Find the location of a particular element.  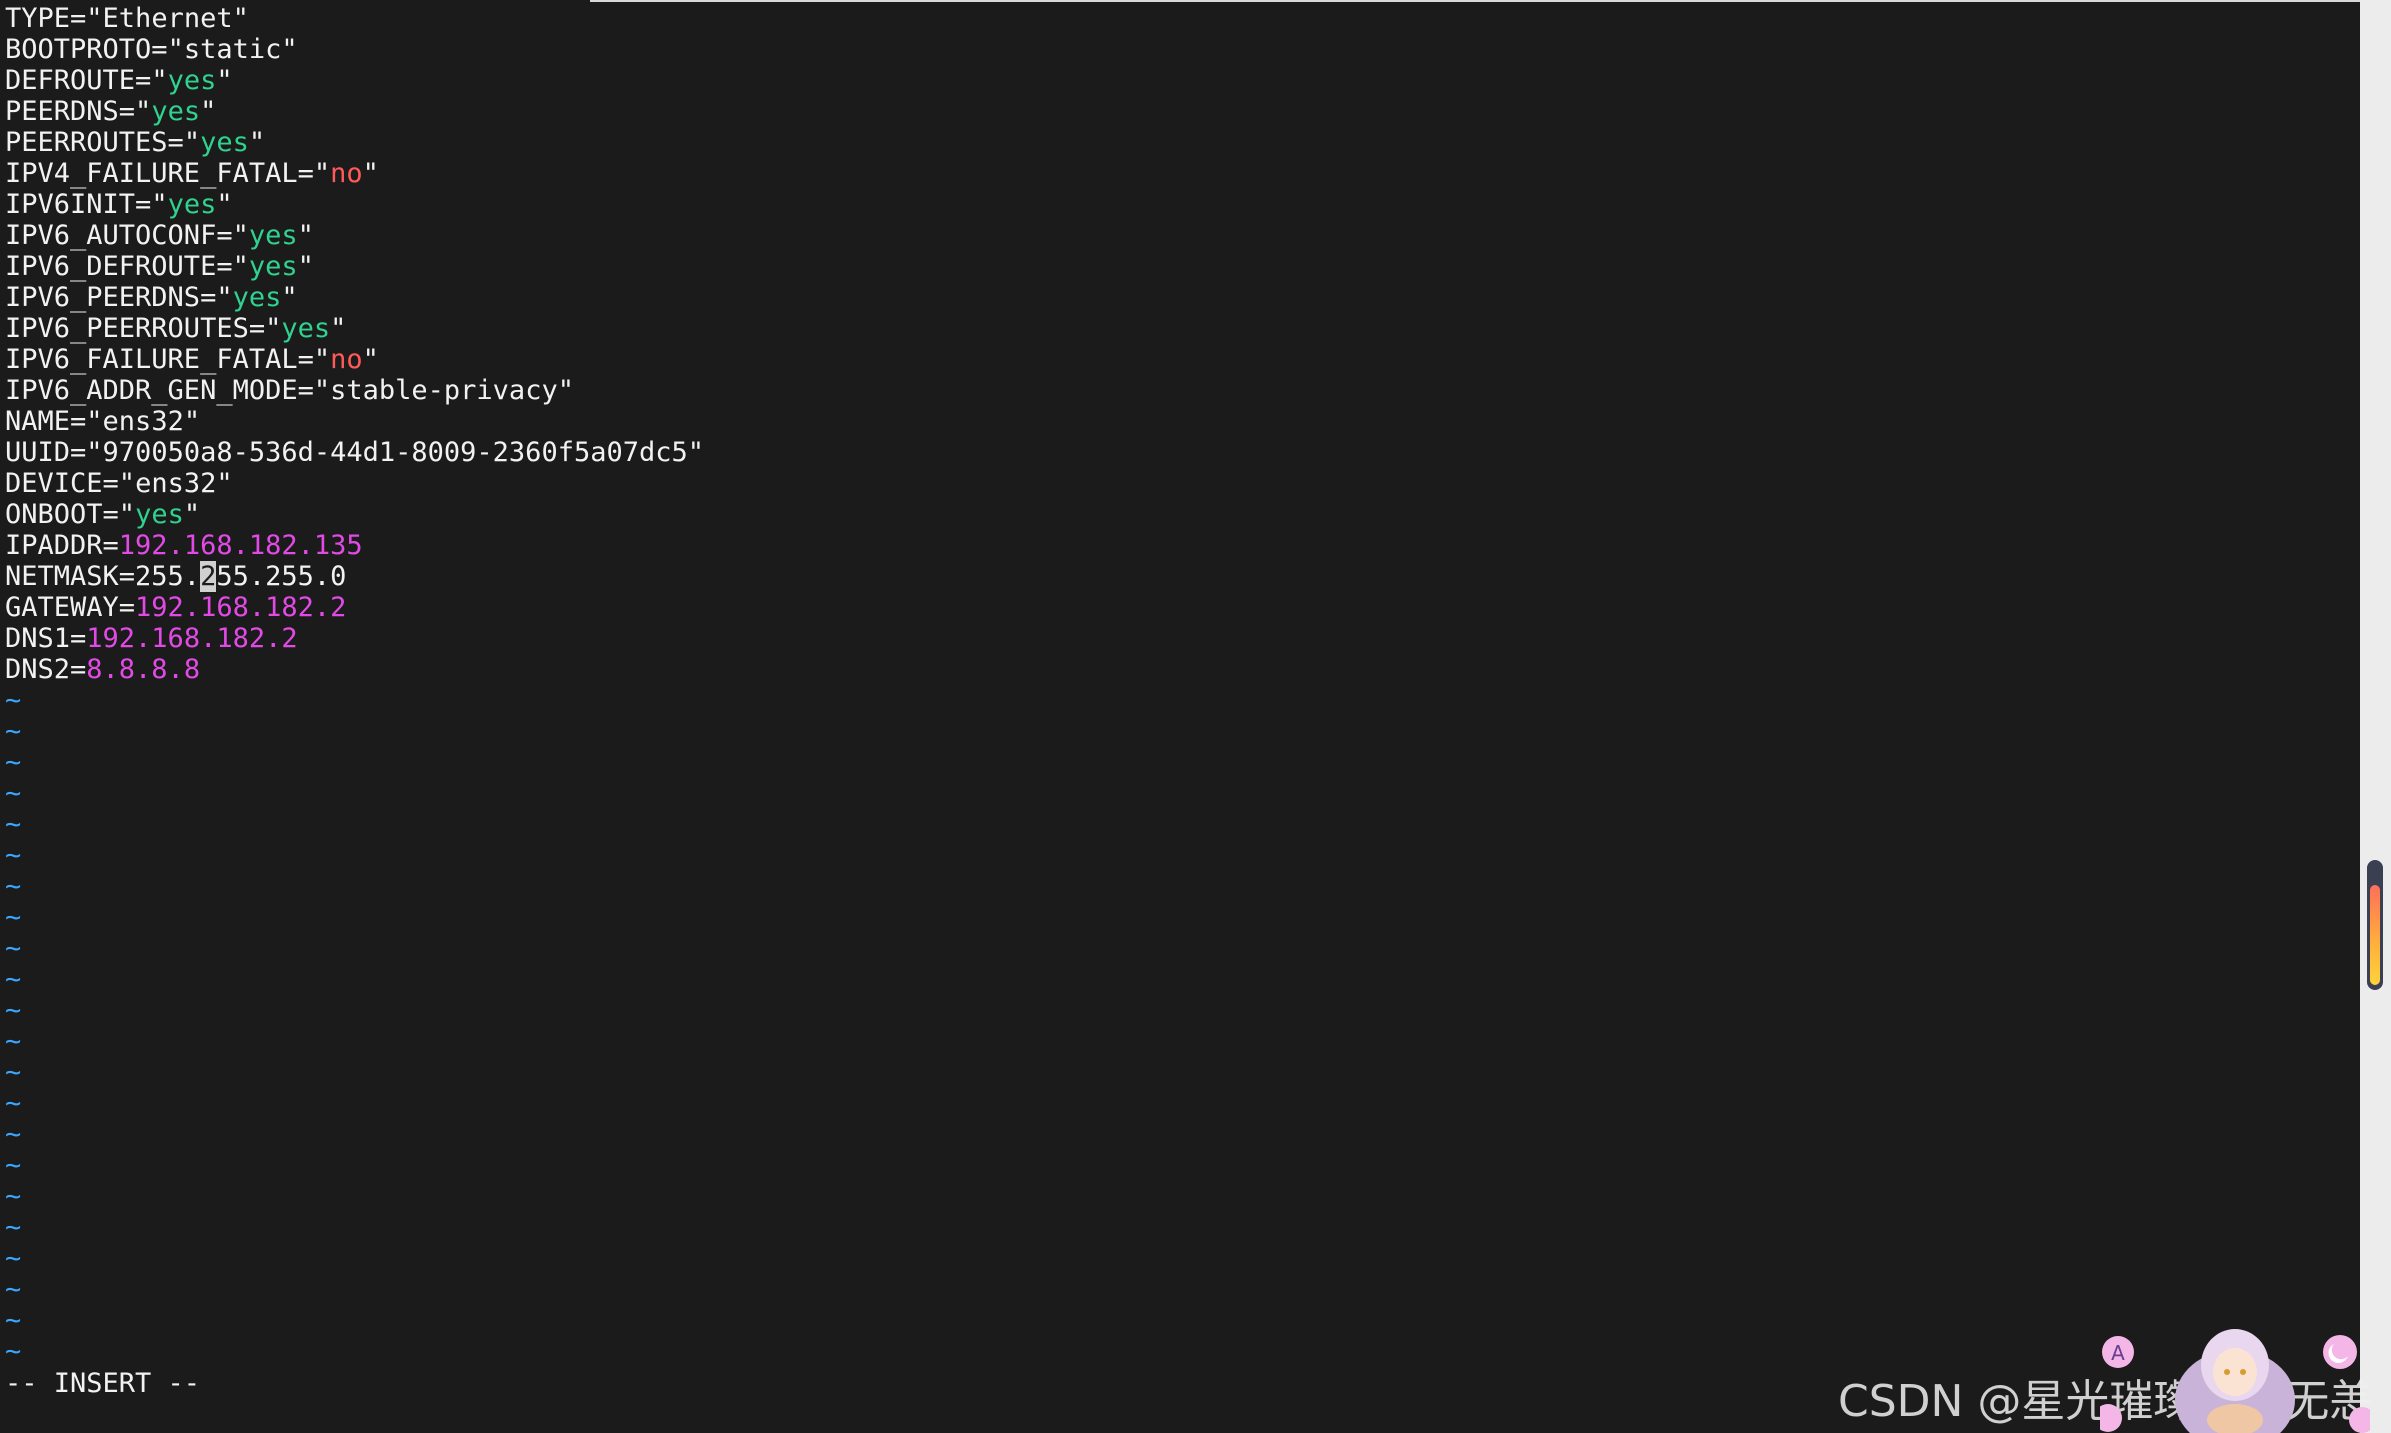

config-line: IPV4_FAILURE_FATAL="no" is located at coordinates (354, 173).